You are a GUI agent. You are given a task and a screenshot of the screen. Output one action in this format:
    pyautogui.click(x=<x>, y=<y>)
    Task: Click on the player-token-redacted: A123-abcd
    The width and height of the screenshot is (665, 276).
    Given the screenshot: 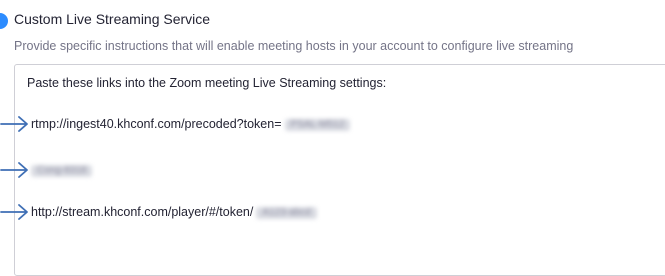 What is the action you would take?
    pyautogui.click(x=286, y=213)
    